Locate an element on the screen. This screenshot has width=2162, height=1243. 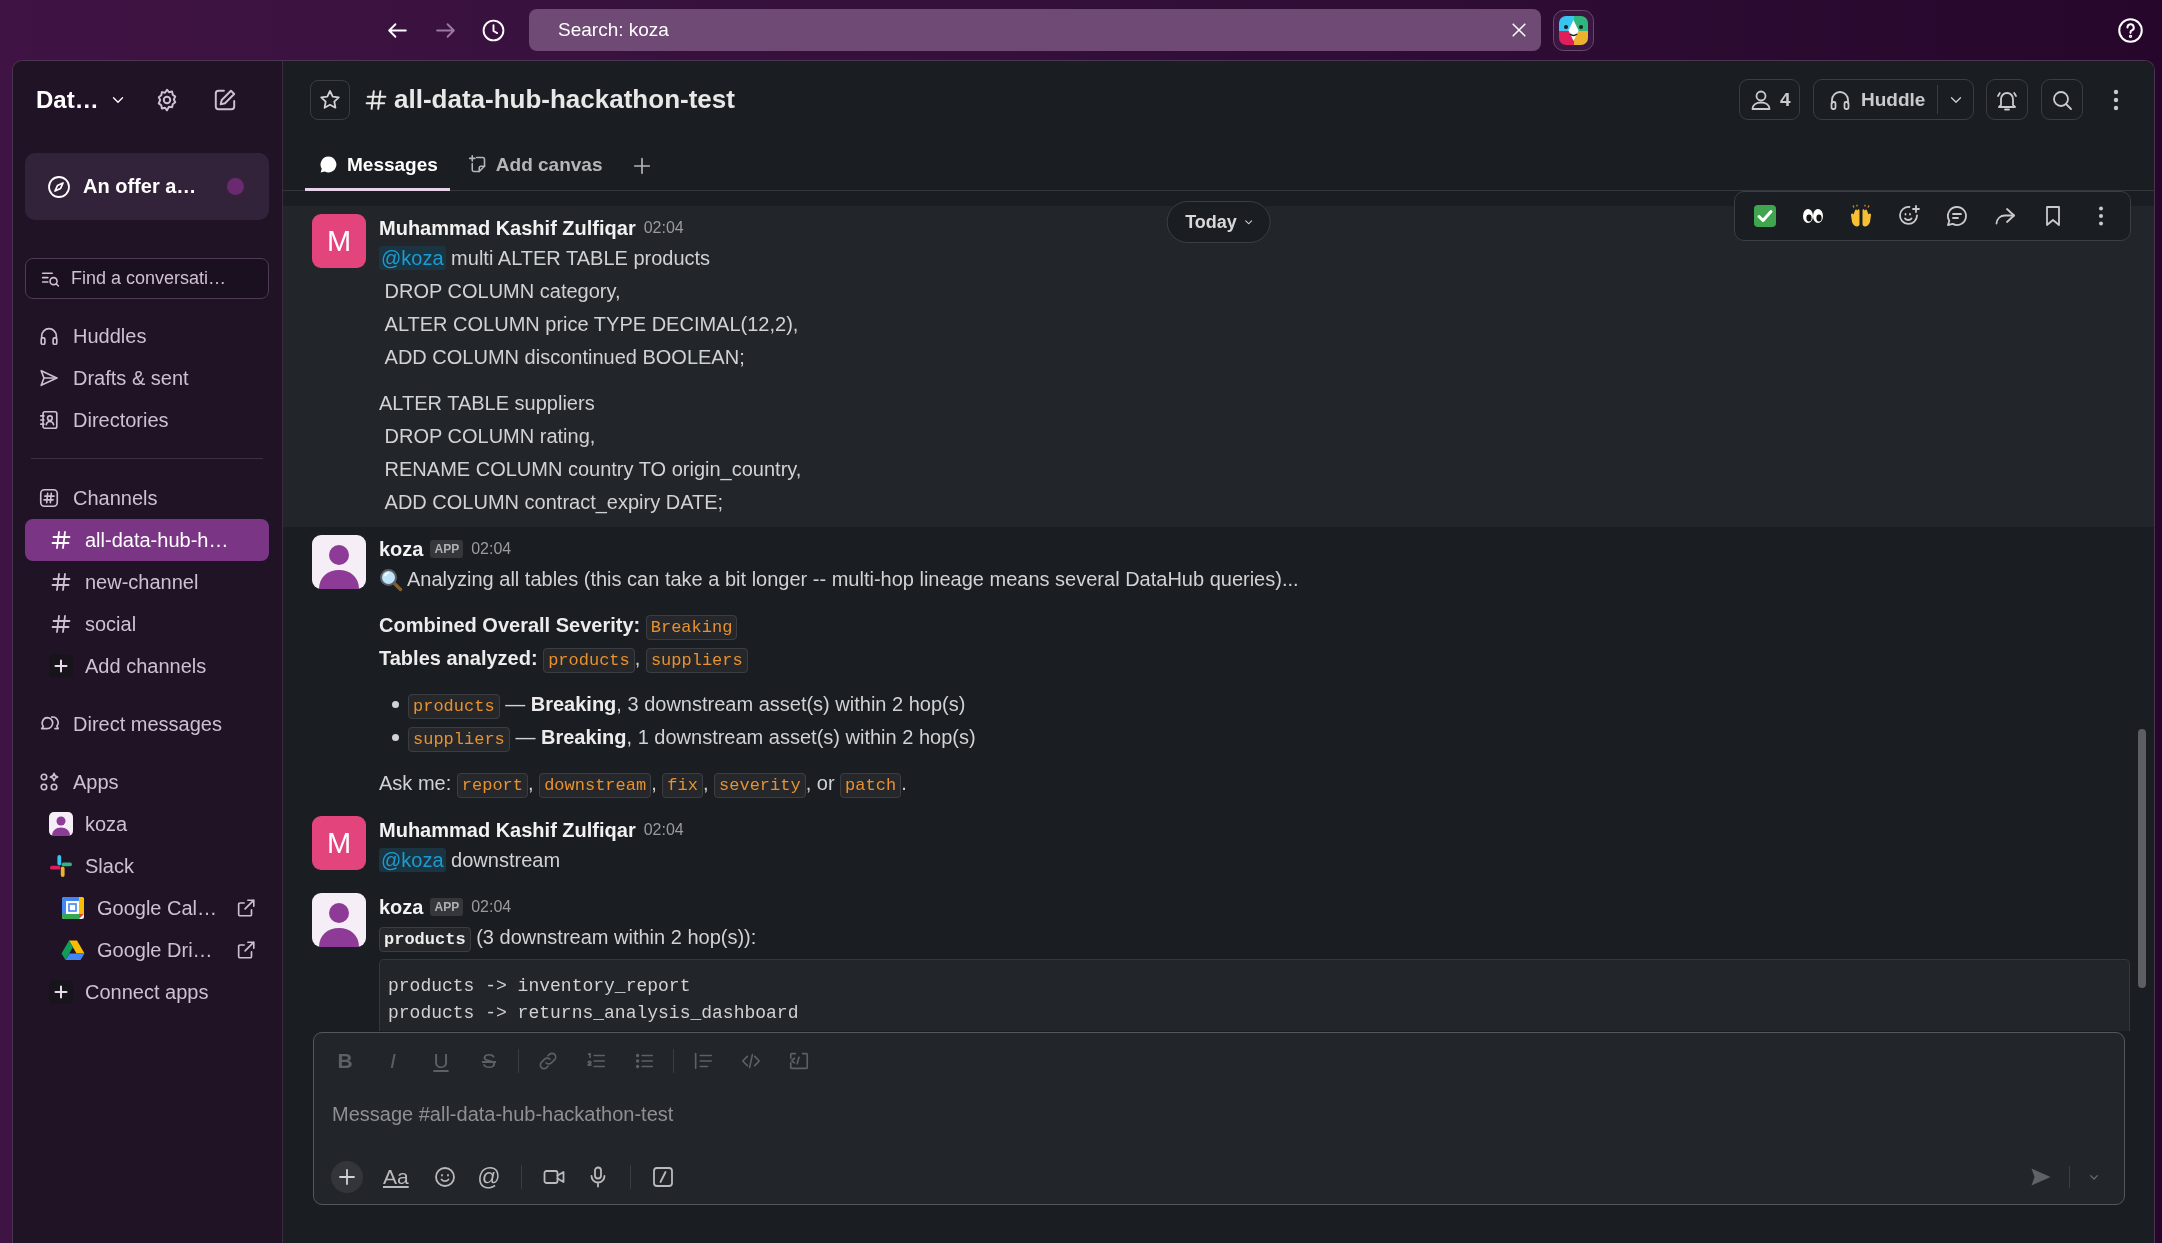
message-text: ADD COLUMN contract_expiry DATE; is located at coordinates (553, 503).